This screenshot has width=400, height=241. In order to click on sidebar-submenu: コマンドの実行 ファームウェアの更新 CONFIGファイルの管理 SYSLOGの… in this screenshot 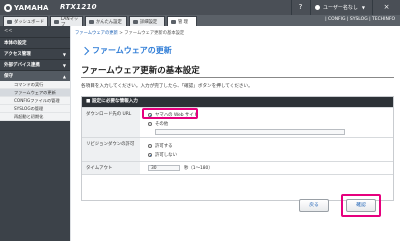, I will do `click(35, 101)`.